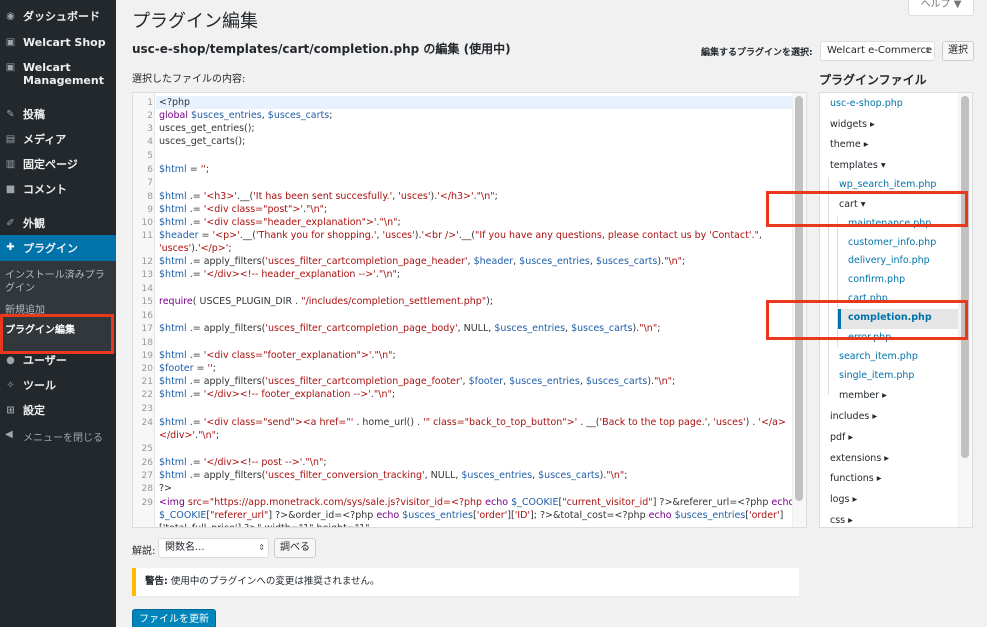  I want to click on update-file-button: ファイルを更新, so click(174, 618).